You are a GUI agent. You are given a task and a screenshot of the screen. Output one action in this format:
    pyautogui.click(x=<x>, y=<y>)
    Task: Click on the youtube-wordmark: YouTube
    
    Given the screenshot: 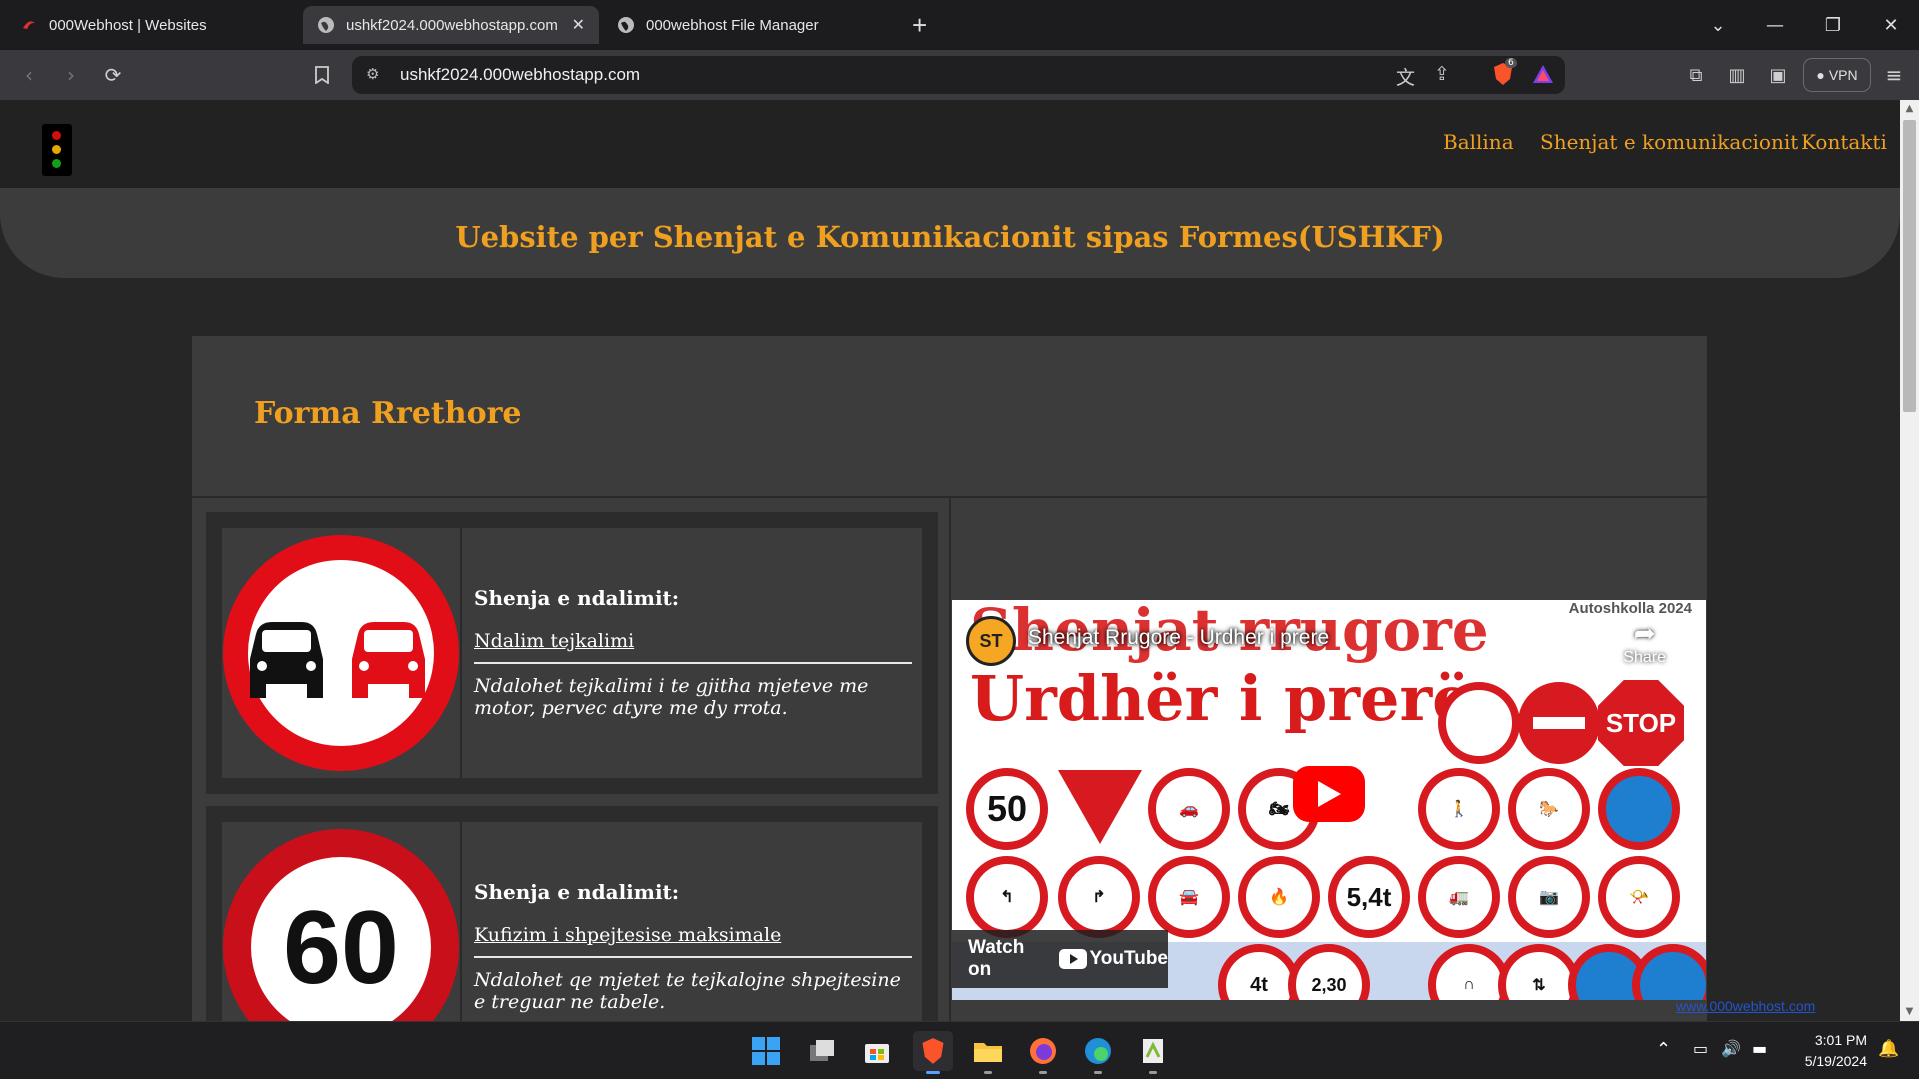 What is the action you would take?
    pyautogui.click(x=1128, y=958)
    